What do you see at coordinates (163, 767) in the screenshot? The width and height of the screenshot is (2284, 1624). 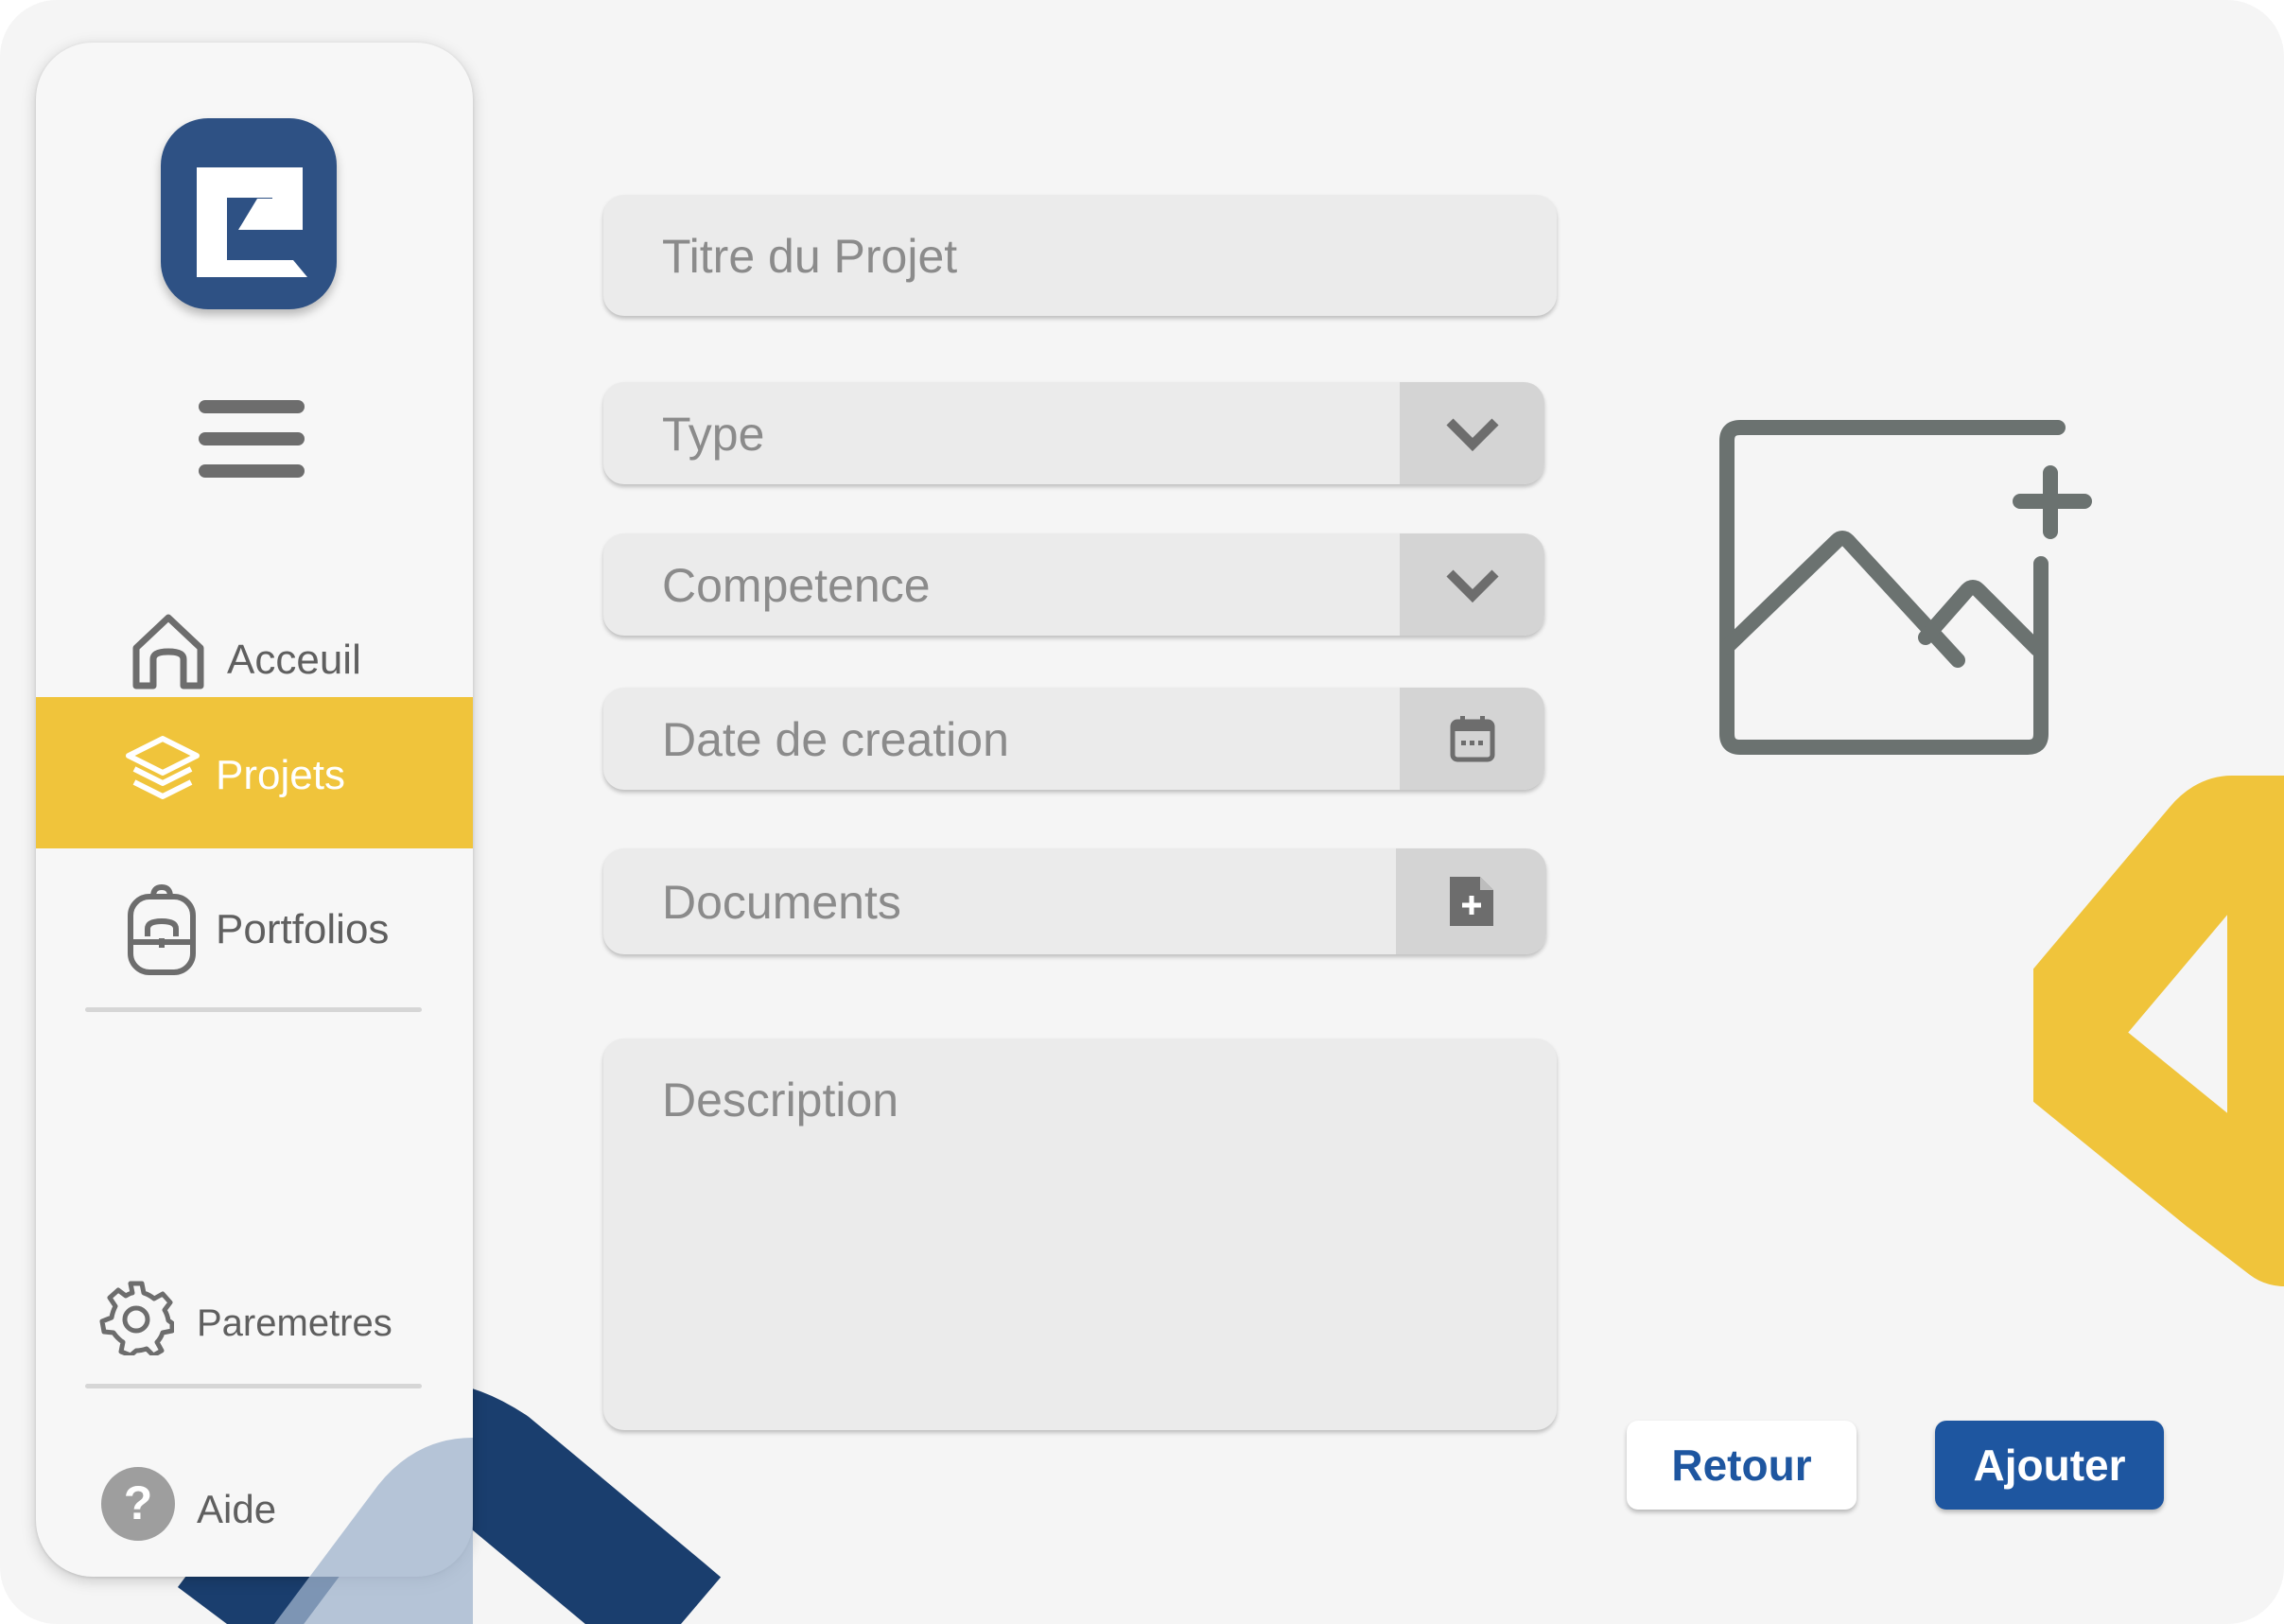 I see `layers-icon` at bounding box center [163, 767].